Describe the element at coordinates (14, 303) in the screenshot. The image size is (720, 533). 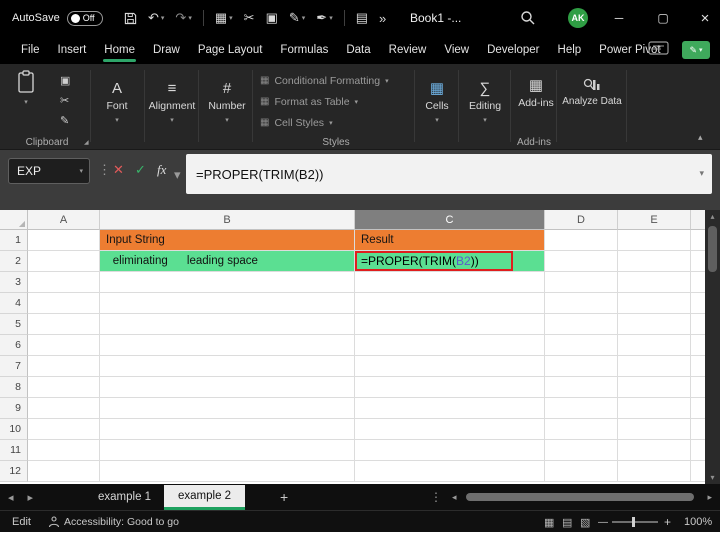
I see `row-header-4: 4` at that location.